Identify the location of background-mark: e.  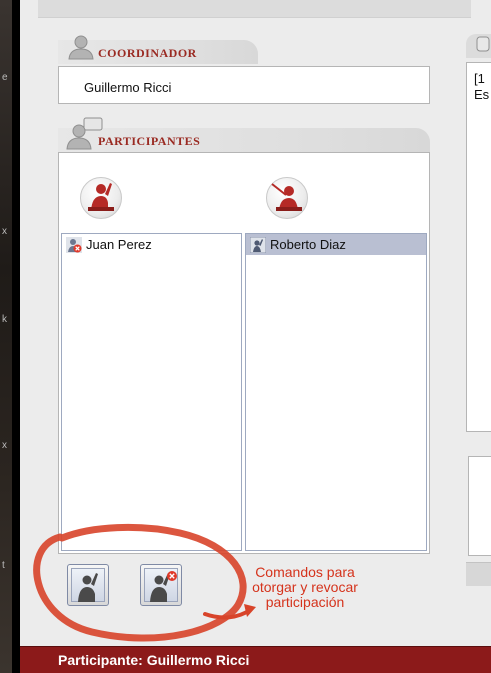
(5, 77).